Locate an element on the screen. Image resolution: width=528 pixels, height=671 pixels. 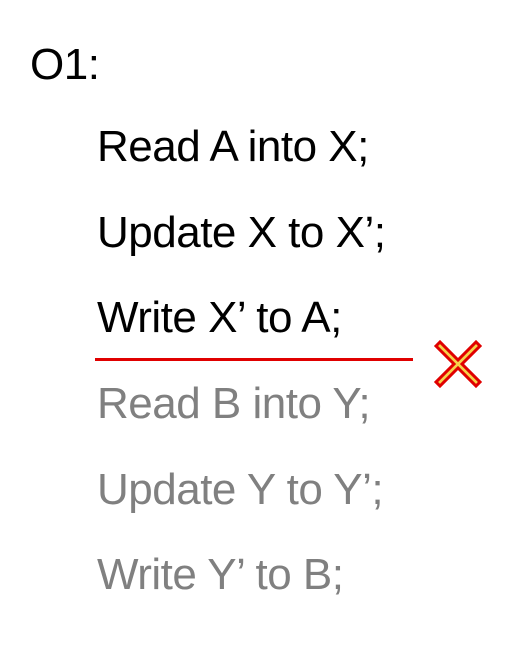
cross-icon is located at coordinates (458, 364).